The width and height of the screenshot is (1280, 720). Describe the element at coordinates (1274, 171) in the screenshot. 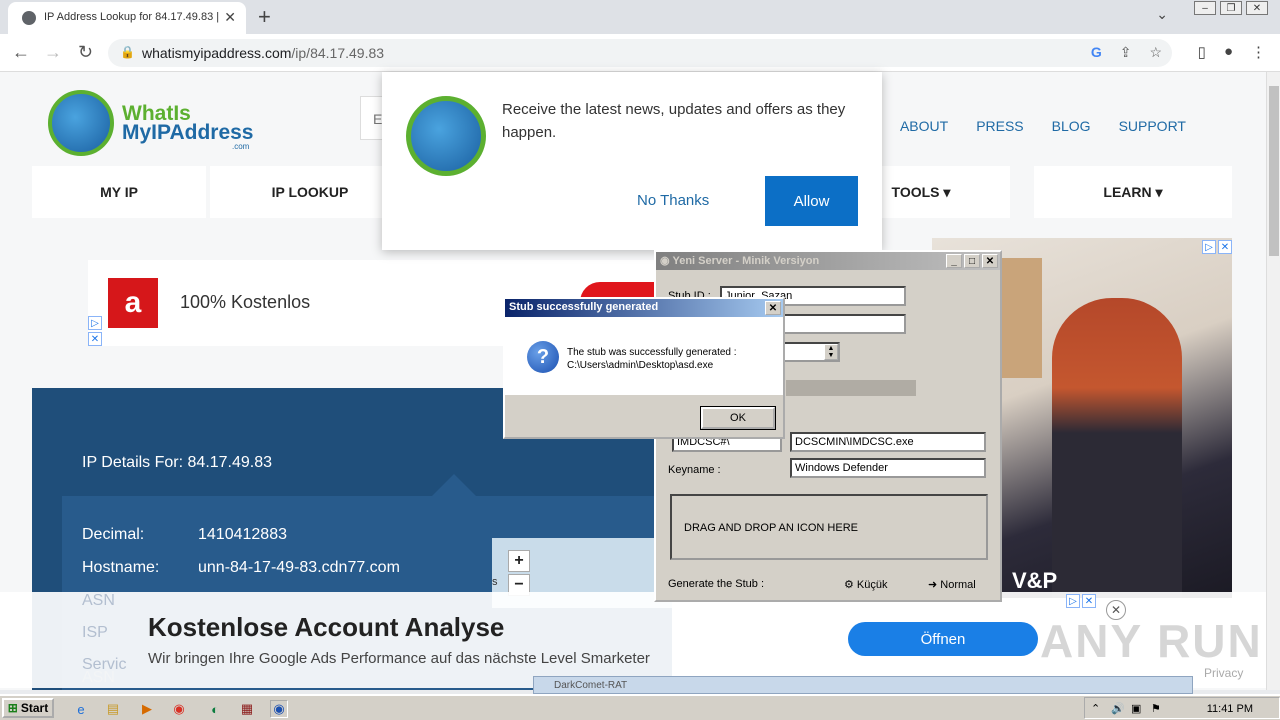

I see `scrollbar-thumb` at that location.